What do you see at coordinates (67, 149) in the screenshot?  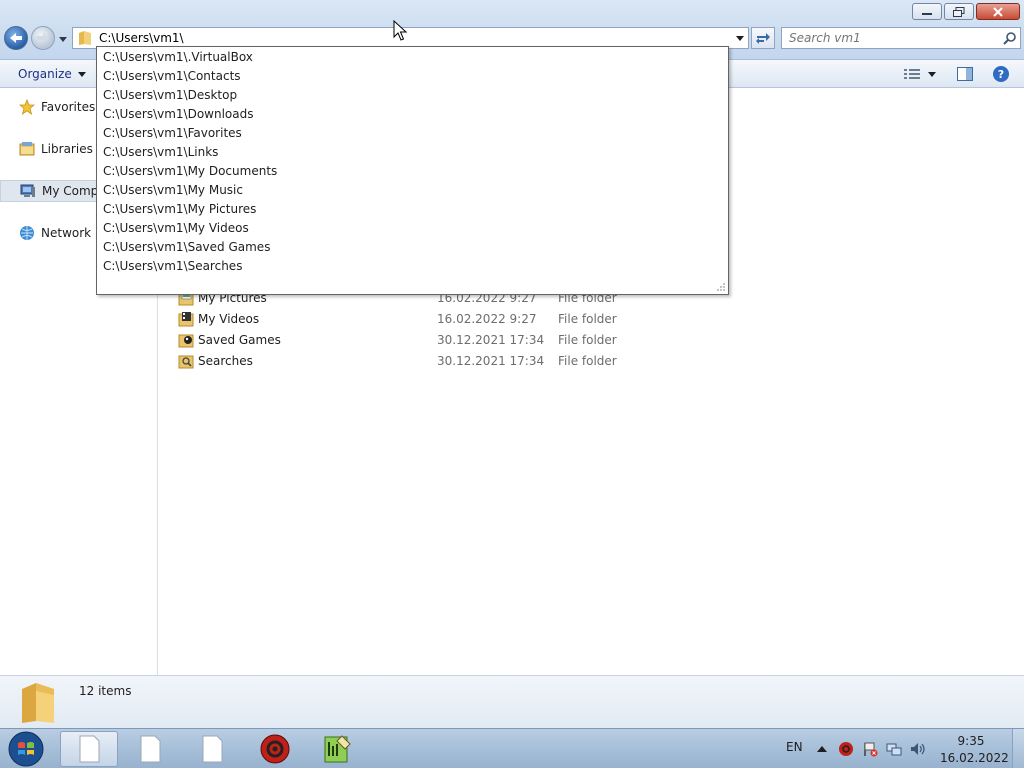 I see `nav-item-label: Libraries` at bounding box center [67, 149].